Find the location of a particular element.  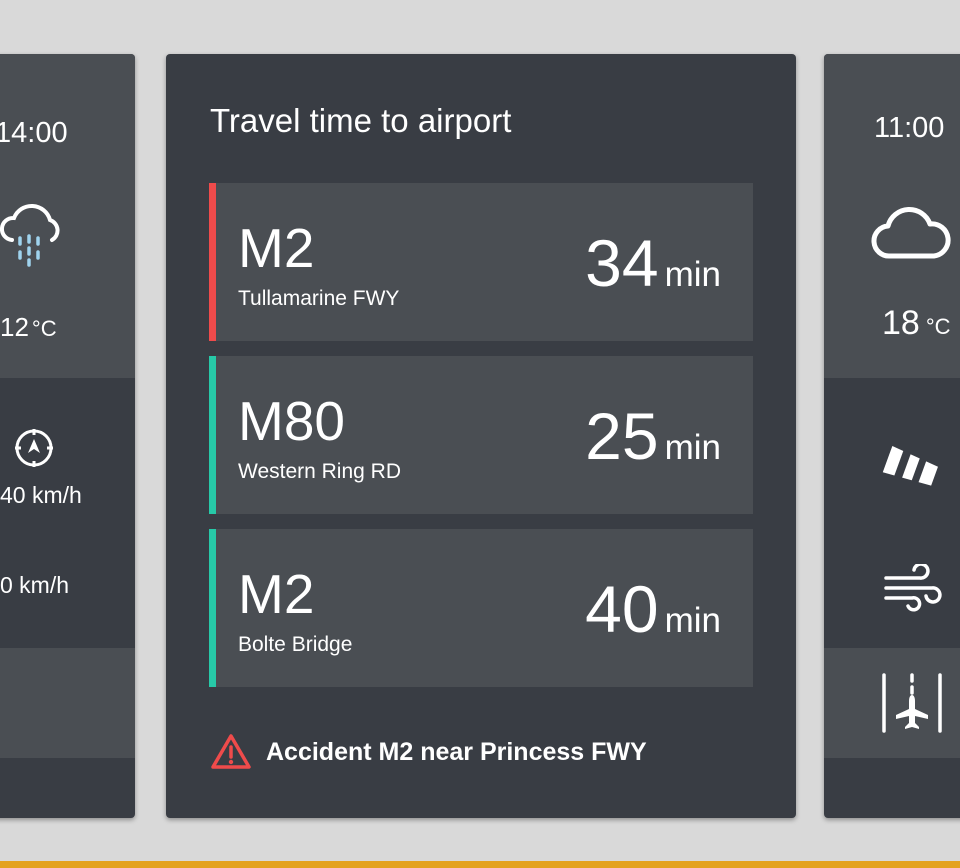

right-time: 11:00 is located at coordinates (909, 128).